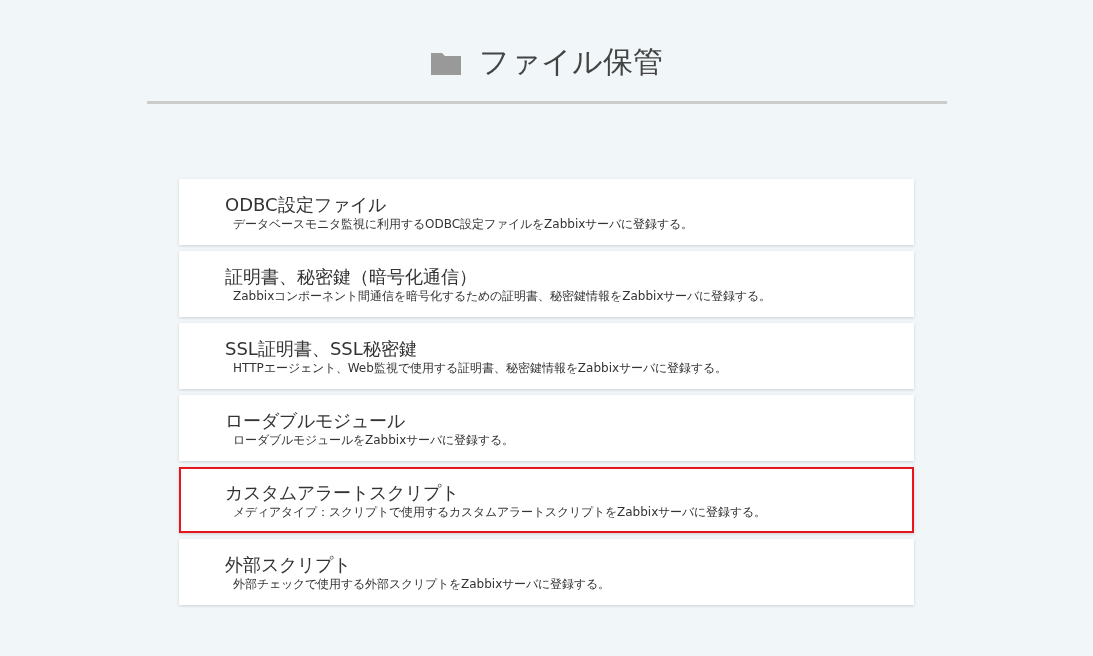  What do you see at coordinates (288, 564) in the screenshot?
I see `card-title: 外部スクリプト` at bounding box center [288, 564].